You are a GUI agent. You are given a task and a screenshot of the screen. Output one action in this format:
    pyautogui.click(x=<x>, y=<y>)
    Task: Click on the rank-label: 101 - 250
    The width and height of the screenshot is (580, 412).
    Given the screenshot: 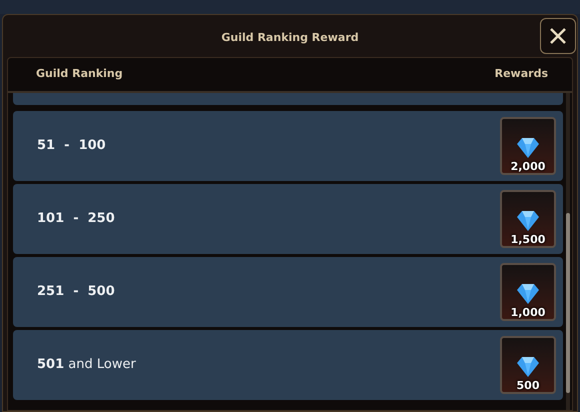 What is the action you would take?
    pyautogui.click(x=76, y=219)
    